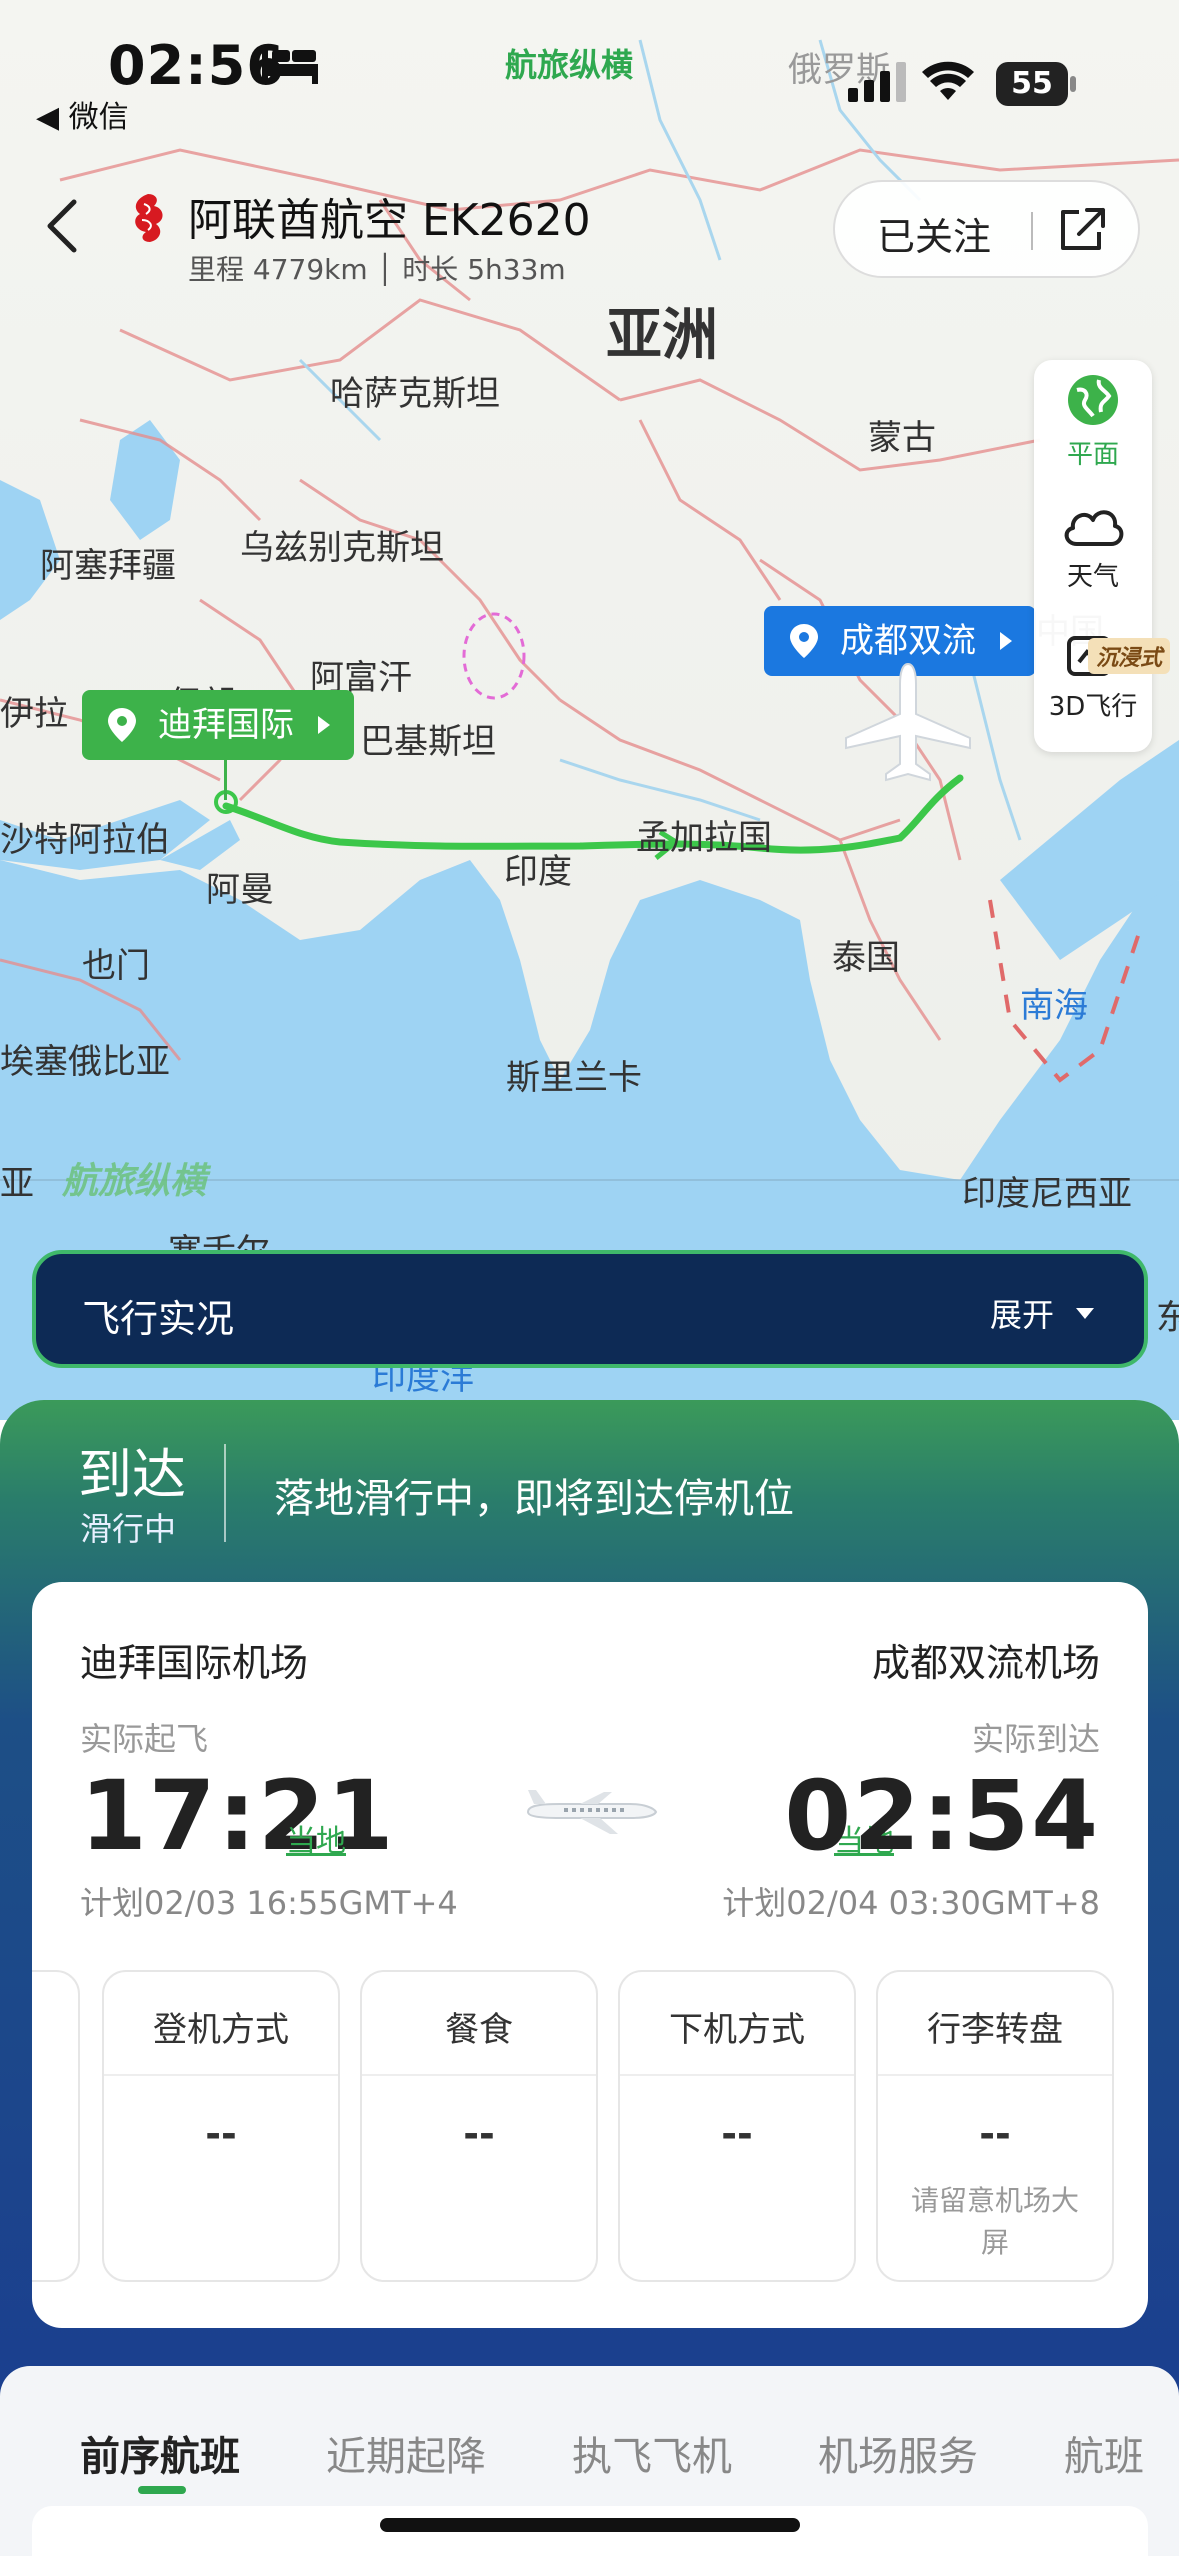 The height and width of the screenshot is (2556, 1179). What do you see at coordinates (994, 2221) in the screenshot?
I see `info-note: 请留意机场大屏` at bounding box center [994, 2221].